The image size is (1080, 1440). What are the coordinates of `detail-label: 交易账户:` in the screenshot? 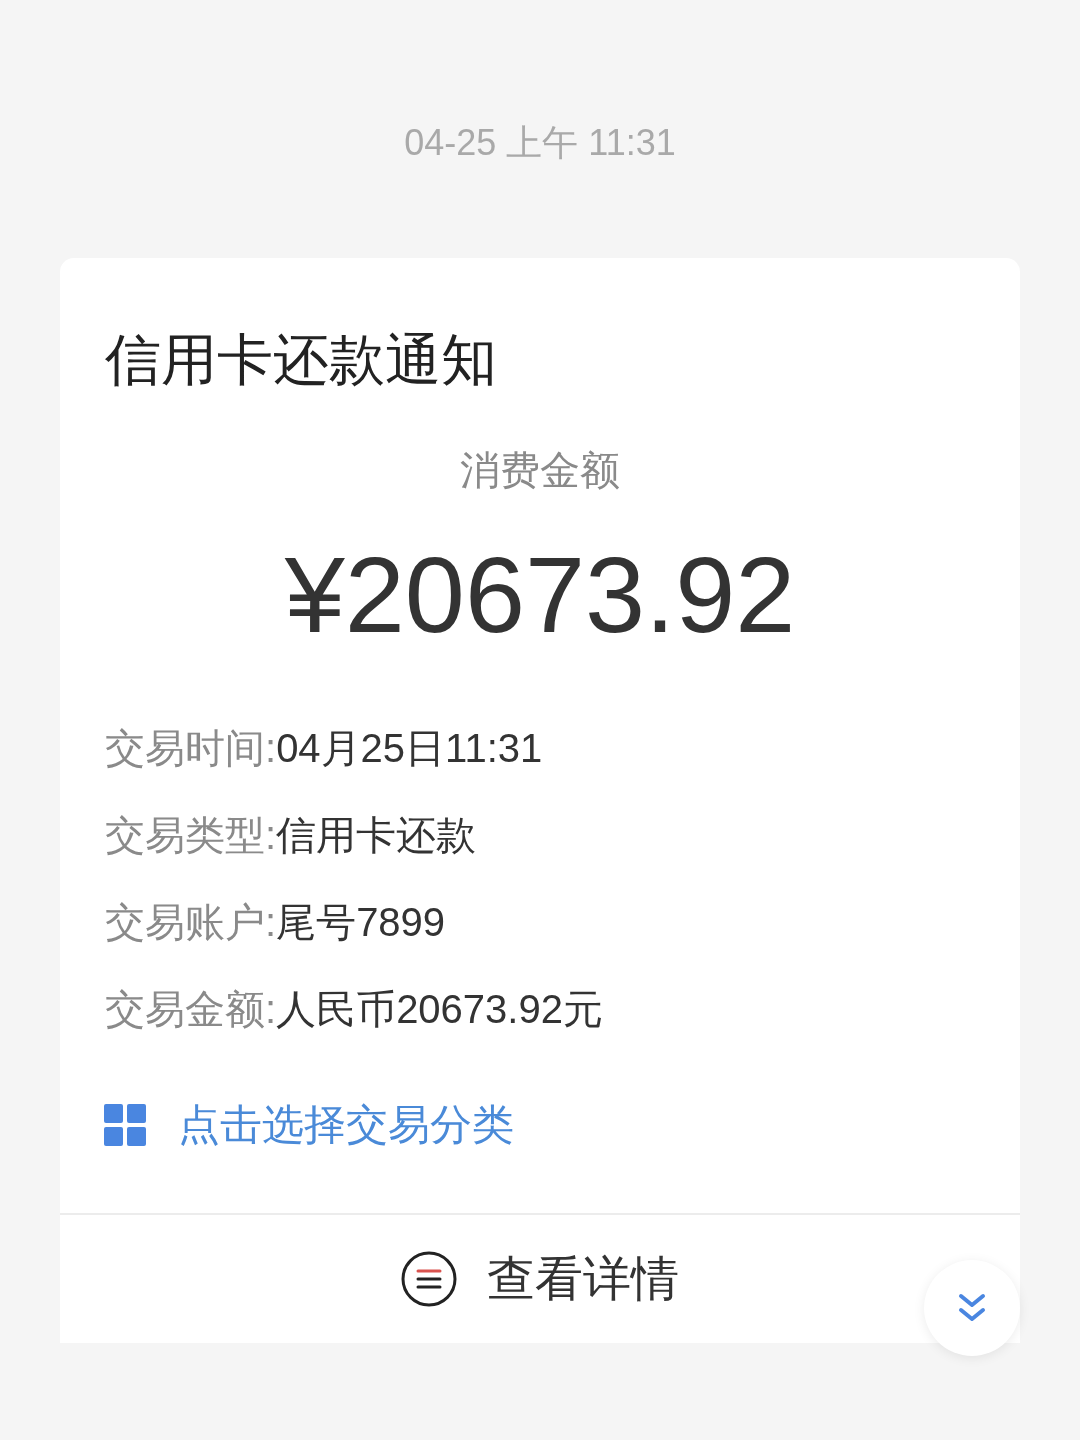 It's located at (191, 922).